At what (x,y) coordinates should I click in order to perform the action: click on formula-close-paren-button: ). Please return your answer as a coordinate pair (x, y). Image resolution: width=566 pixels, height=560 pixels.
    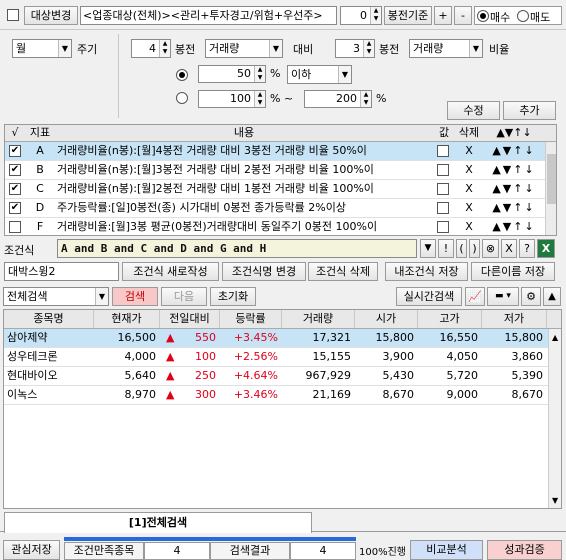
    Looking at the image, I should click on (474, 248).